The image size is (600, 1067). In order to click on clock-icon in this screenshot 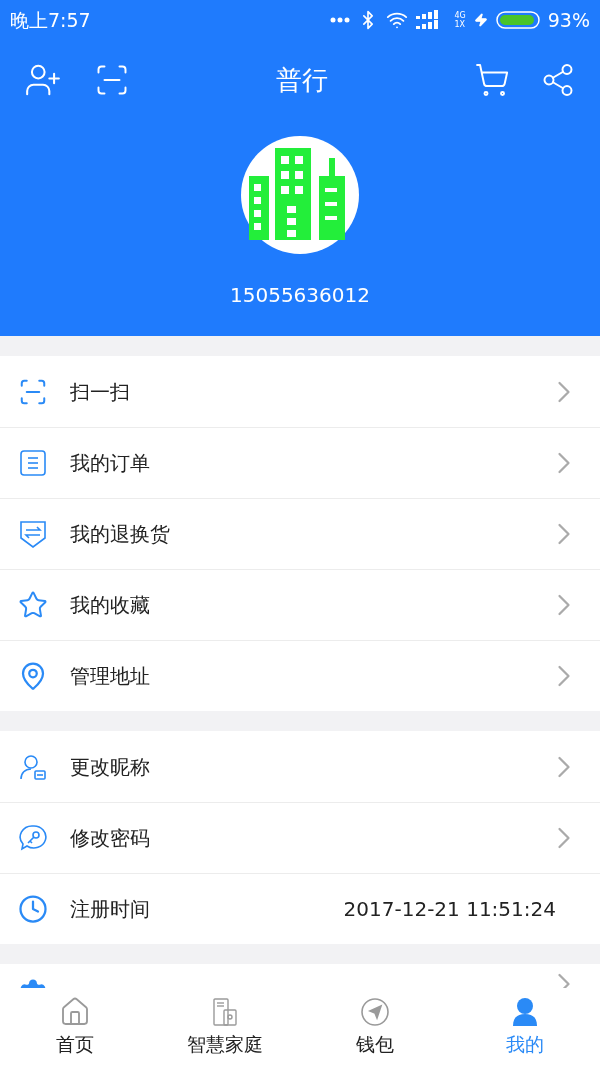, I will do `click(33, 909)`.